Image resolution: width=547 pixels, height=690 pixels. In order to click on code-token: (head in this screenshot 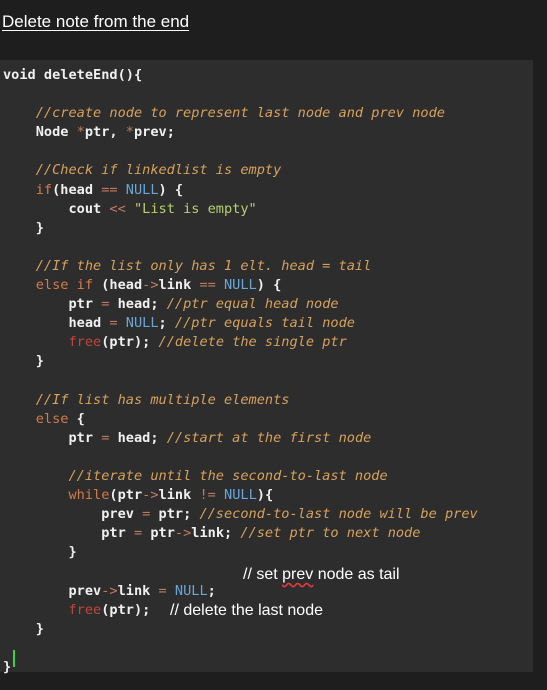, I will do `click(77, 189)`.